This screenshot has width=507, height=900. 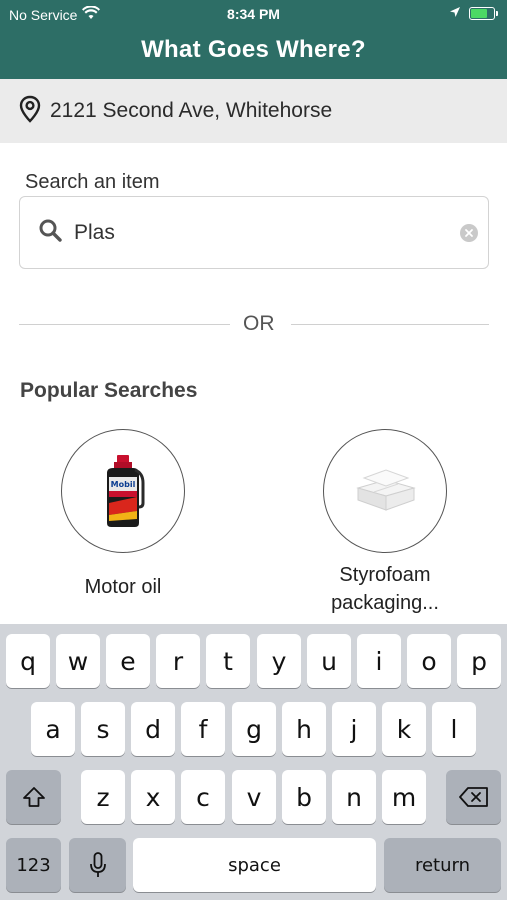 I want to click on key-c: c, so click(x=203, y=797).